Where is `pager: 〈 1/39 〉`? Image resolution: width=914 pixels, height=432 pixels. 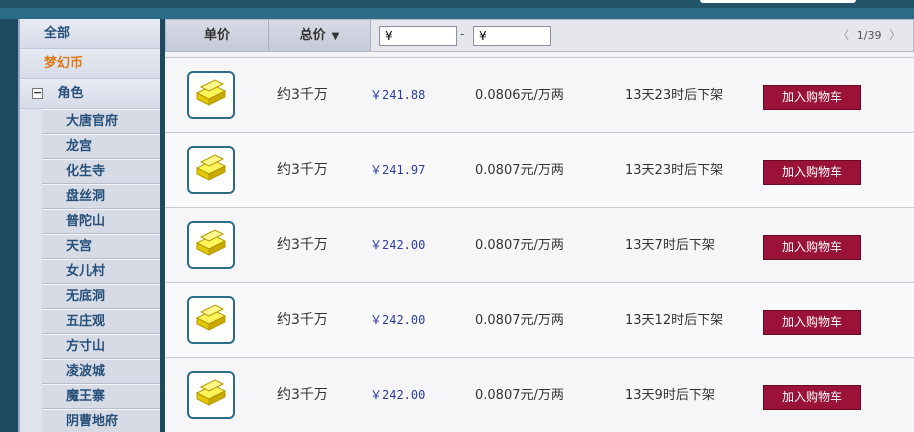
pager: 〈 1/39 〉 is located at coordinates (873, 35).